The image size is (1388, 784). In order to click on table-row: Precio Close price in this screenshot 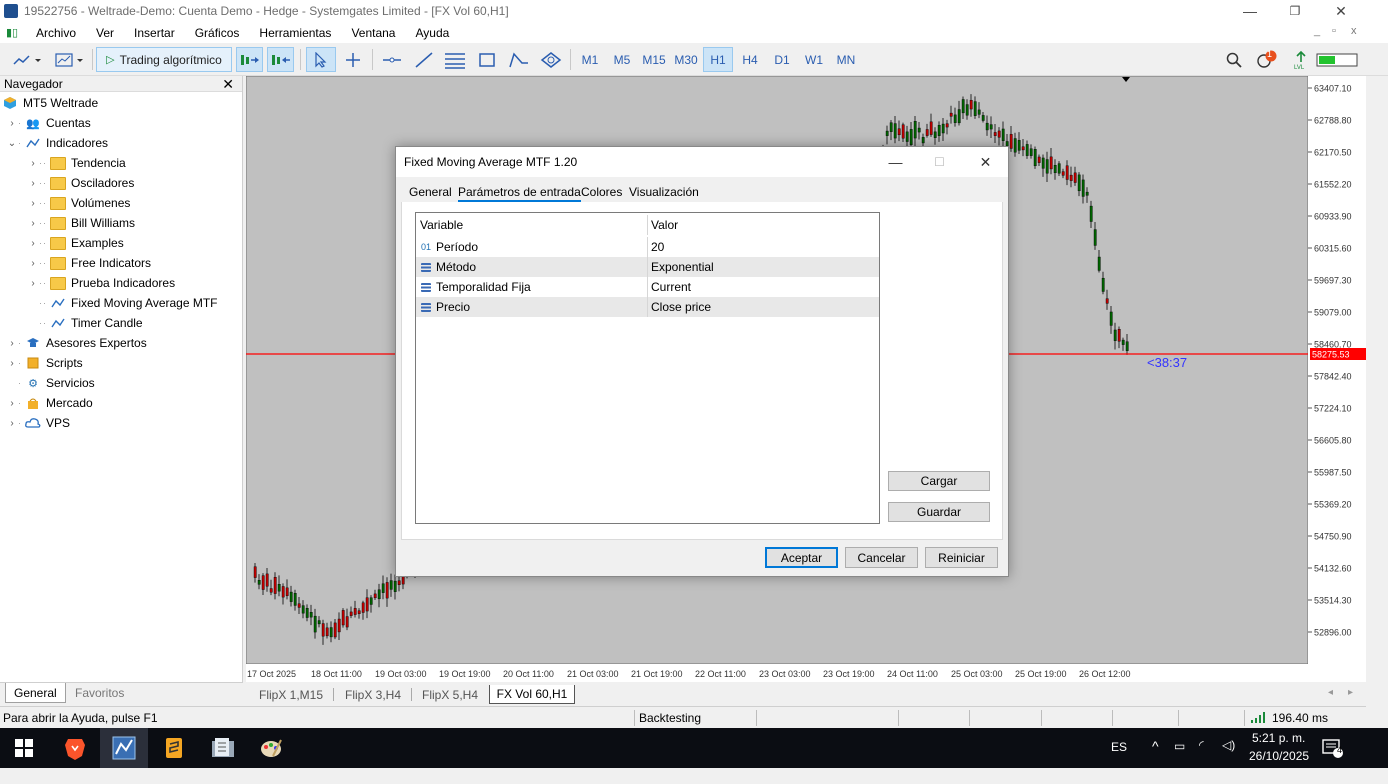, I will do `click(647, 307)`.